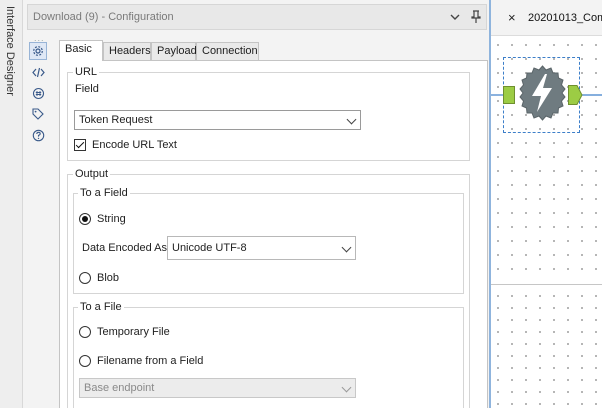  Describe the element at coordinates (101, 307) in the screenshot. I see `to-file-title: To a File` at that location.